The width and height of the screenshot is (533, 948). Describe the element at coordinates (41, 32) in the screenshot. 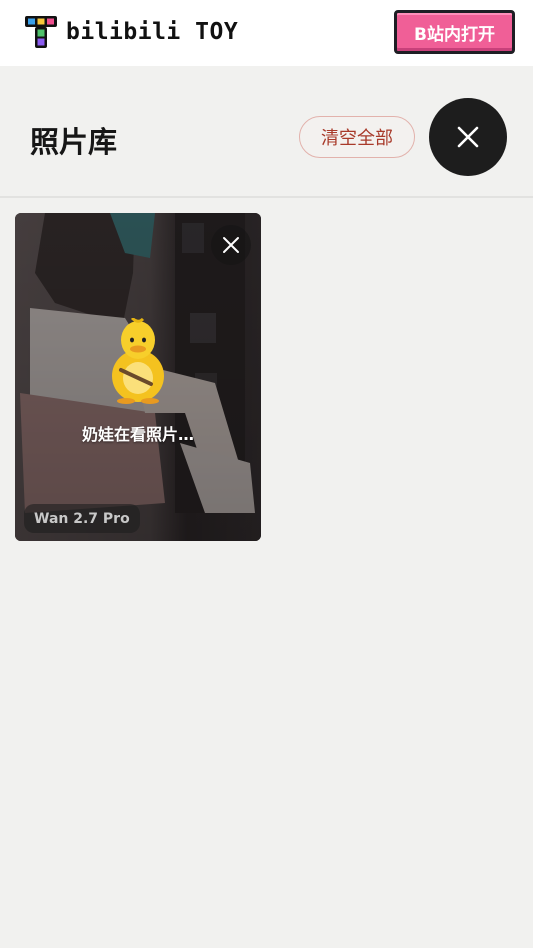

I see `bilibili-toy-logo-icon` at that location.